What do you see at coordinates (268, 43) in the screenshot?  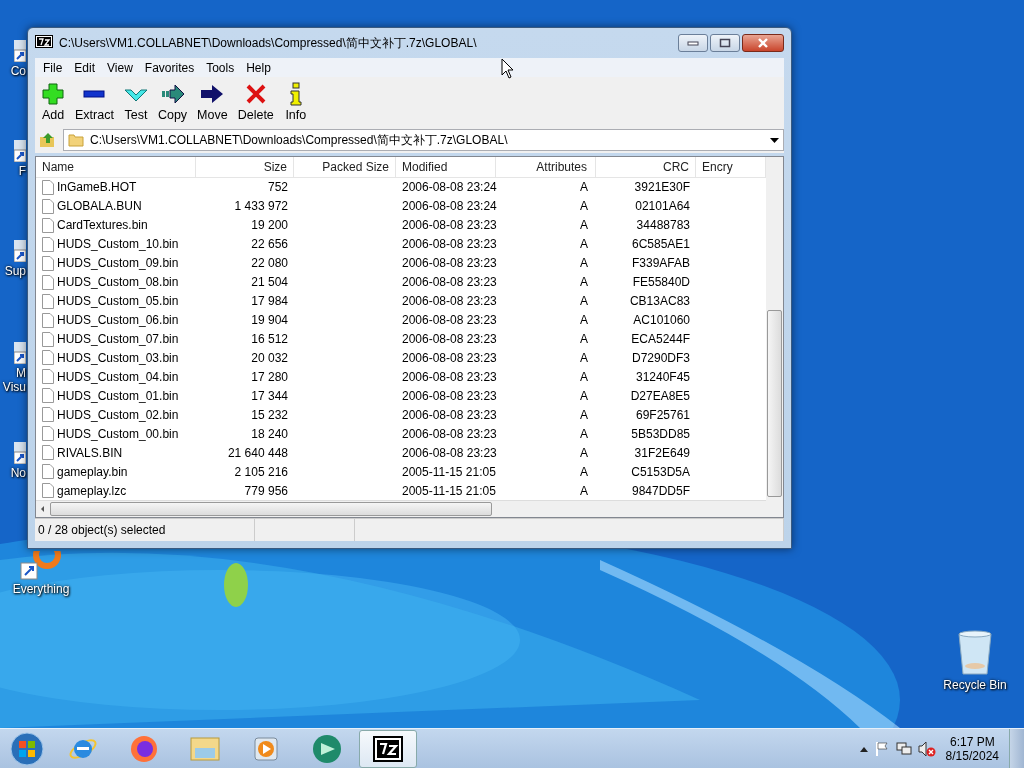 I see `window-title: C:\Users\VM1.COLLABNET\Downloads\Compressed\简中文补丁.7z\GLOBAL\` at bounding box center [268, 43].